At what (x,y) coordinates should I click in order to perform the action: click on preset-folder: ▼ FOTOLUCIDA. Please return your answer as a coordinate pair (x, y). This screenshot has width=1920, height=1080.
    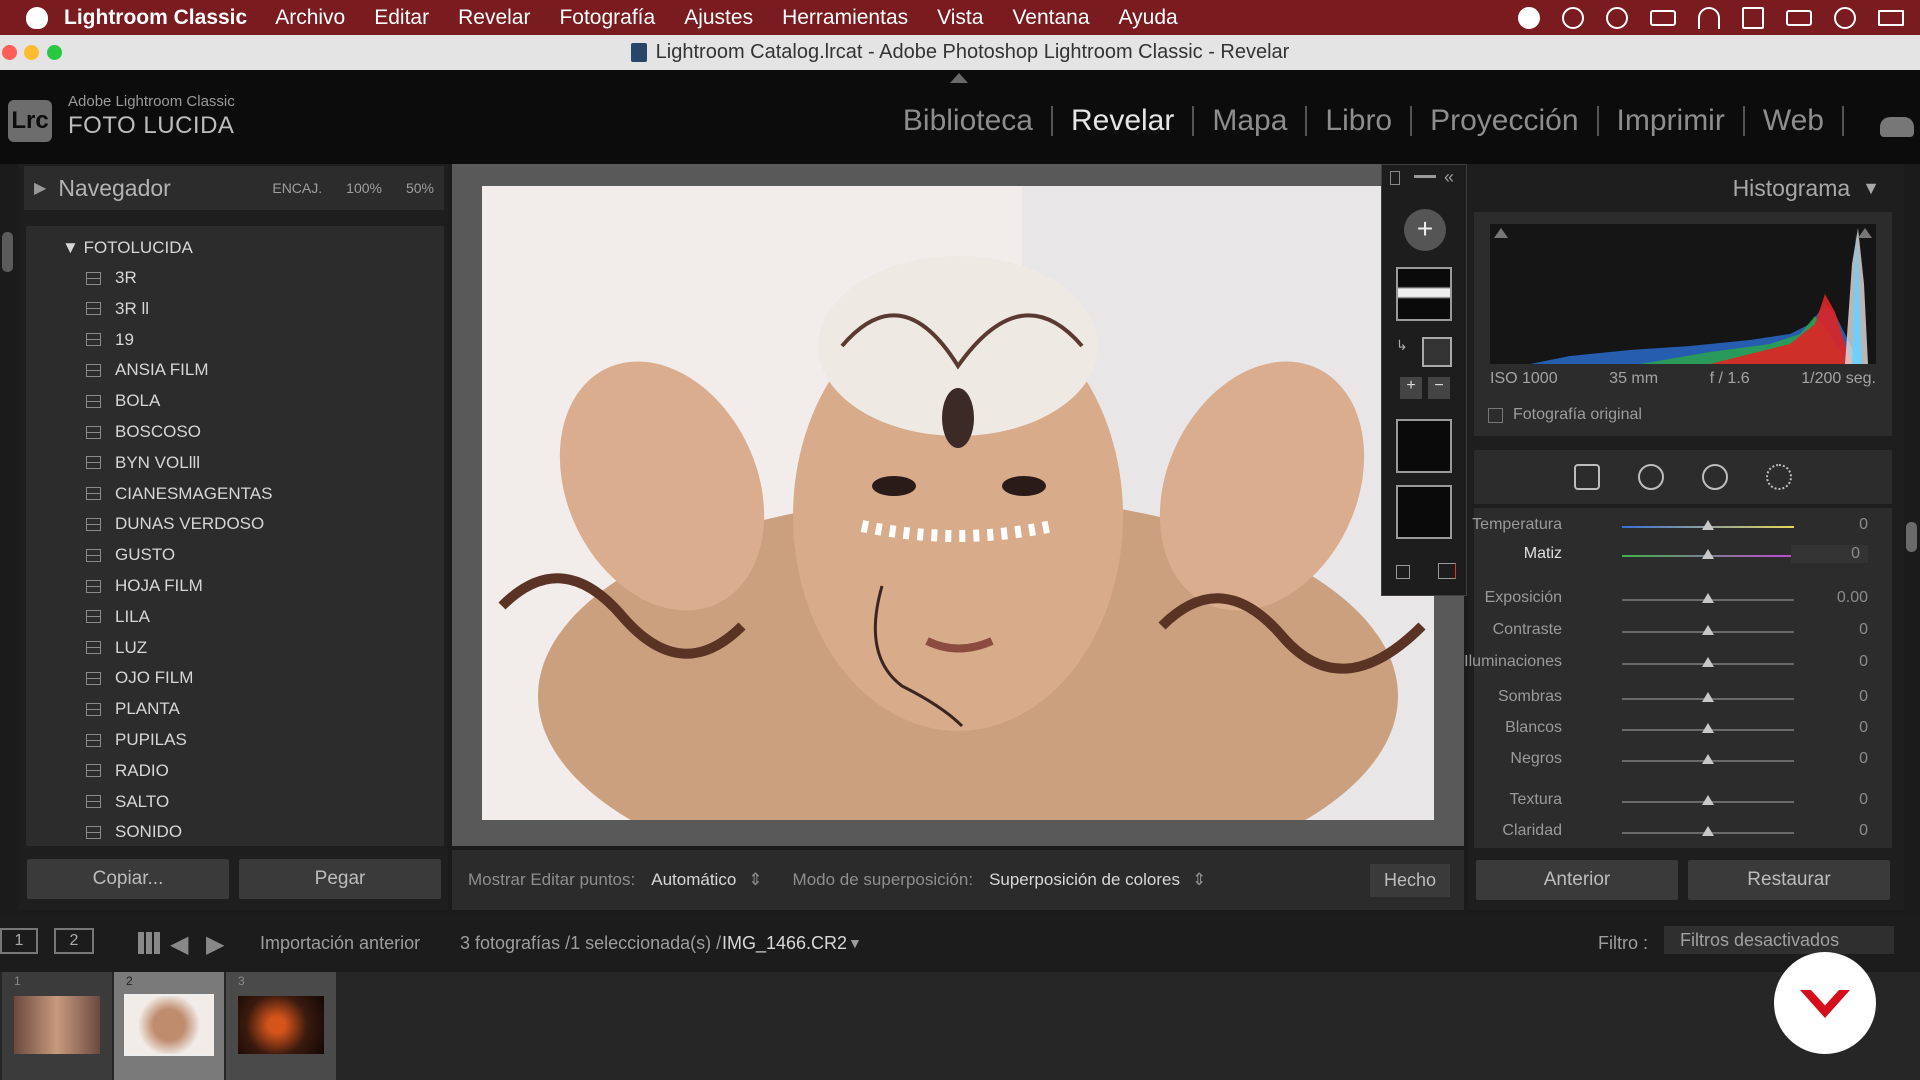
    Looking at the image, I should click on (127, 248).